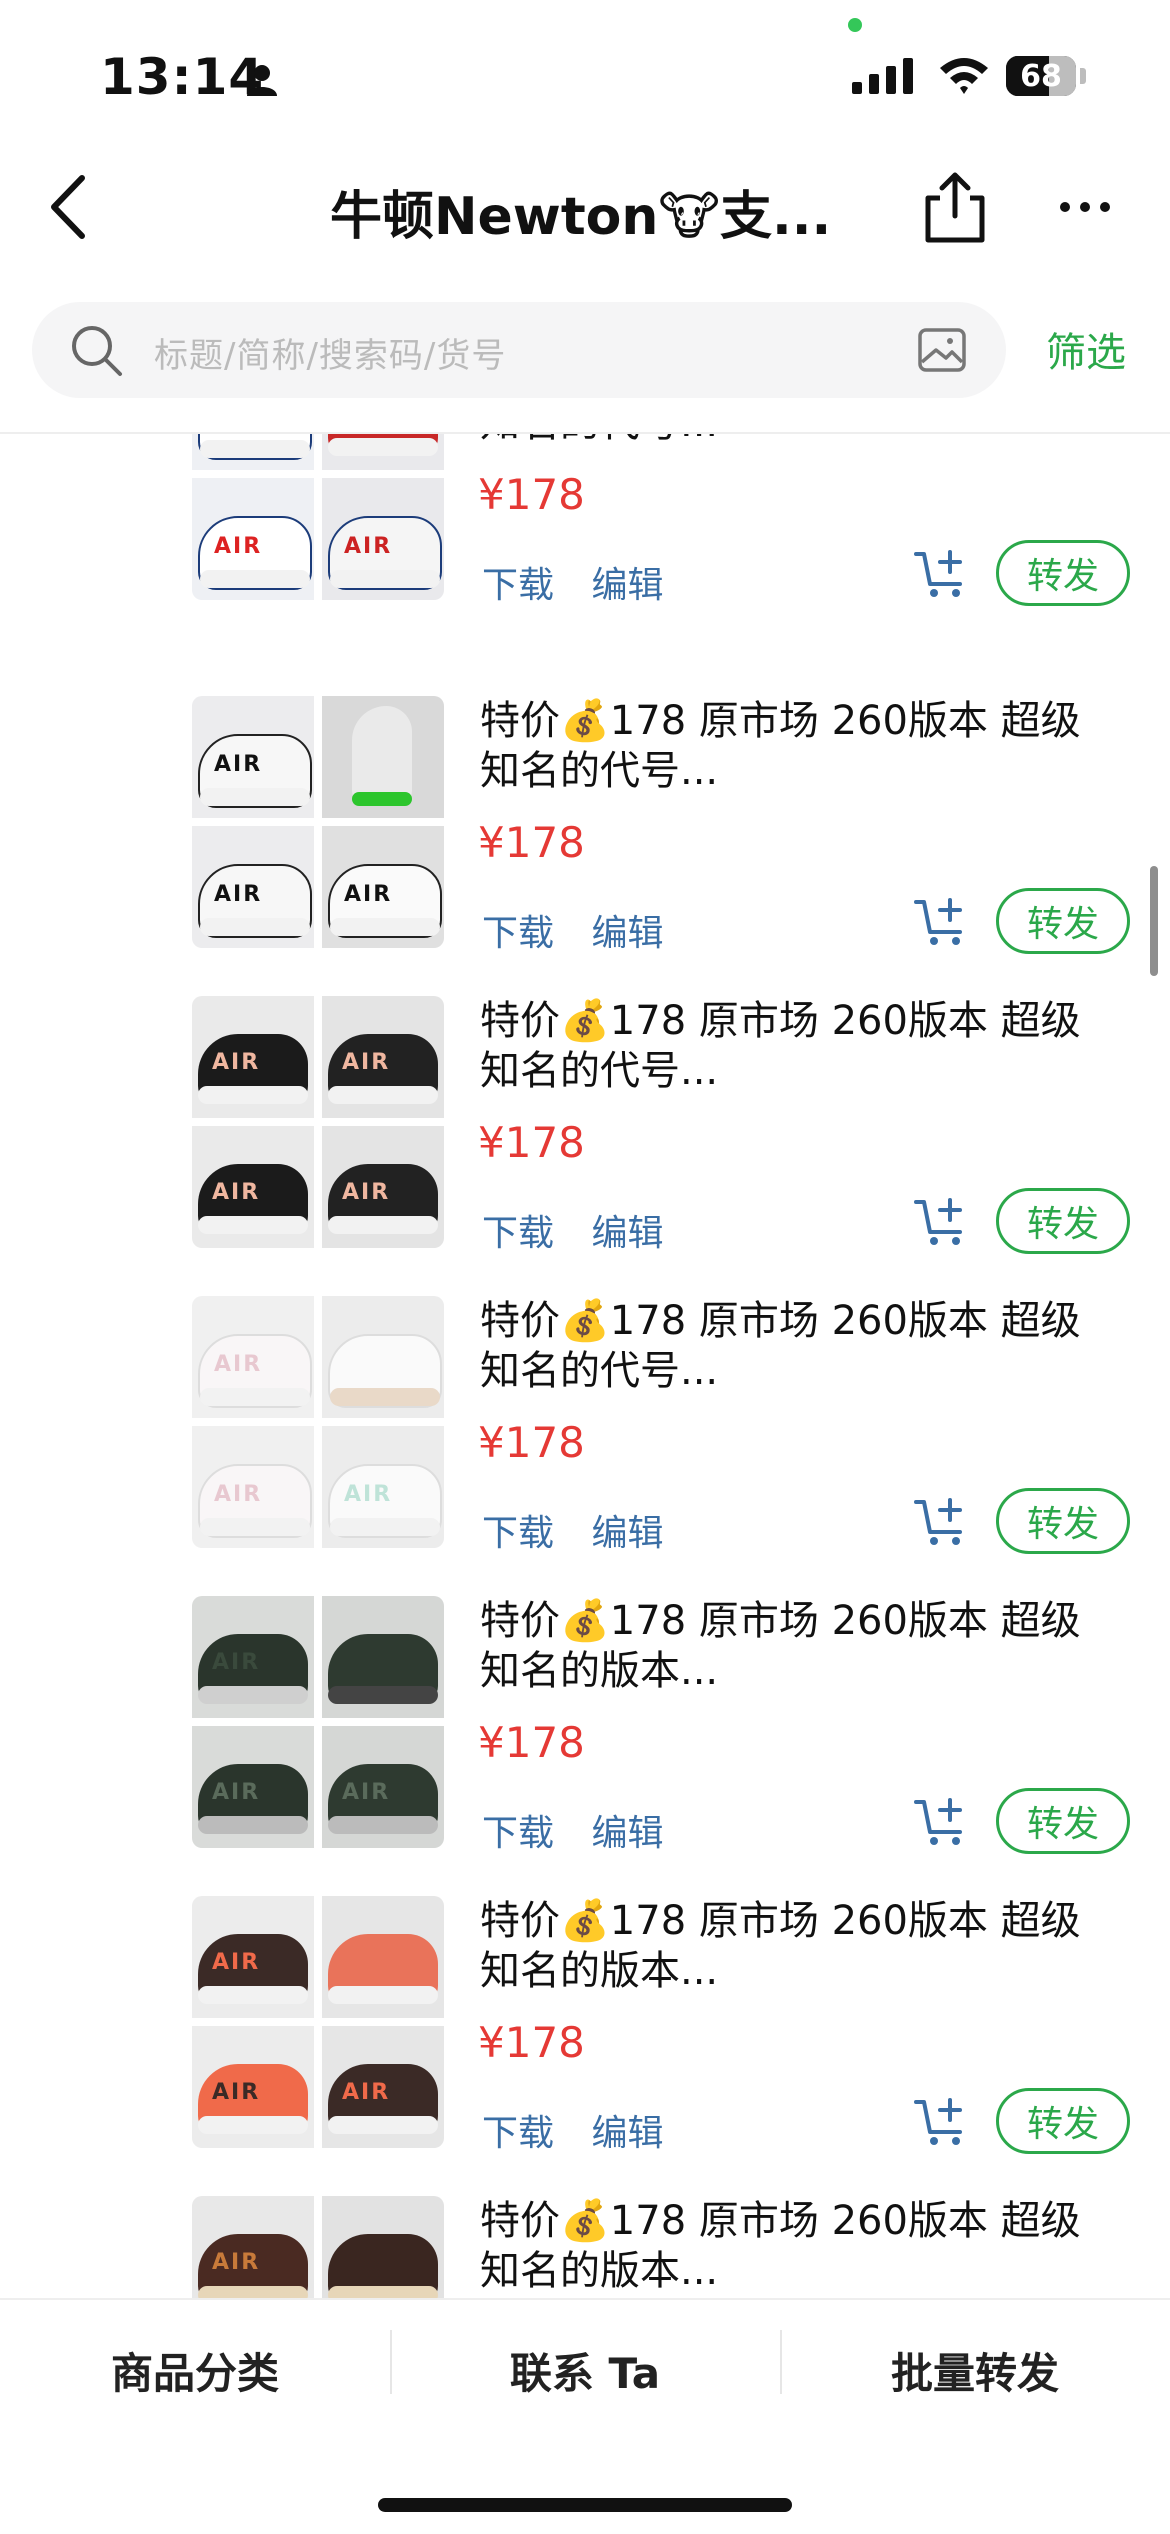 The width and height of the screenshot is (1170, 2534). What do you see at coordinates (330, 356) in the screenshot?
I see `search-placeholder: 标题/简称/搜索码/货号` at bounding box center [330, 356].